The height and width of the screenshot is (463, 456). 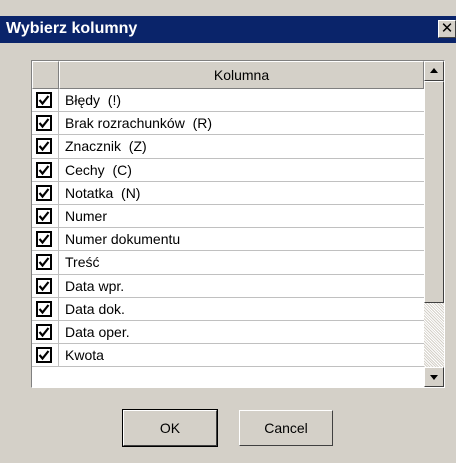 What do you see at coordinates (228, 29) in the screenshot?
I see `title-bar: Wybierz kolumny ✕` at bounding box center [228, 29].